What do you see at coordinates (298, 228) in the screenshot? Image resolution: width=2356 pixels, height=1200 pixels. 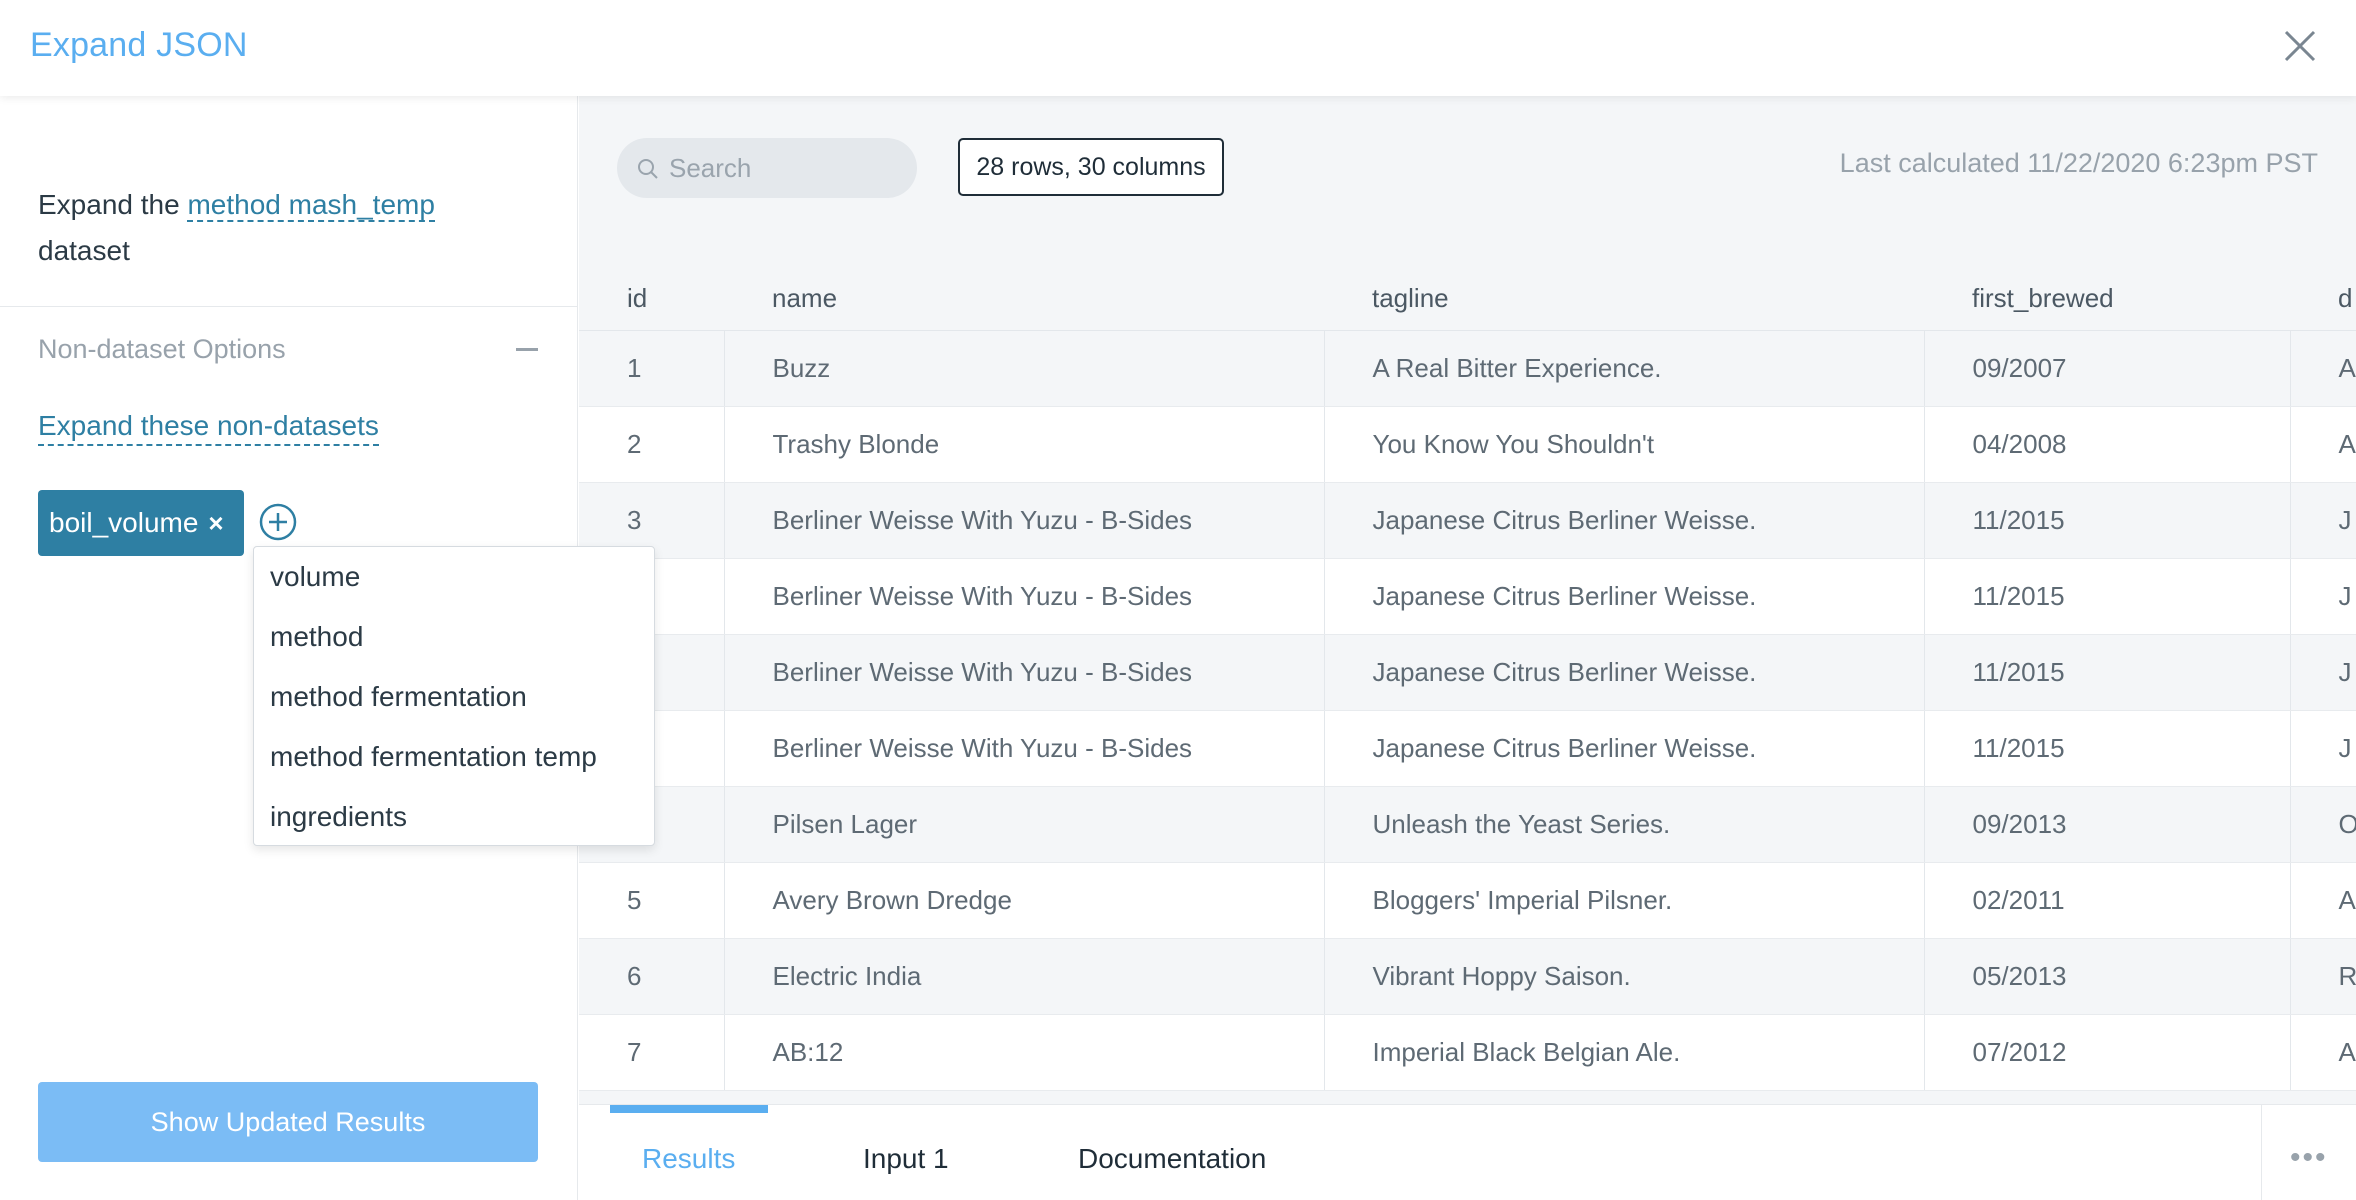 I see `intro-text: Expand the method mash_temp dataset` at bounding box center [298, 228].